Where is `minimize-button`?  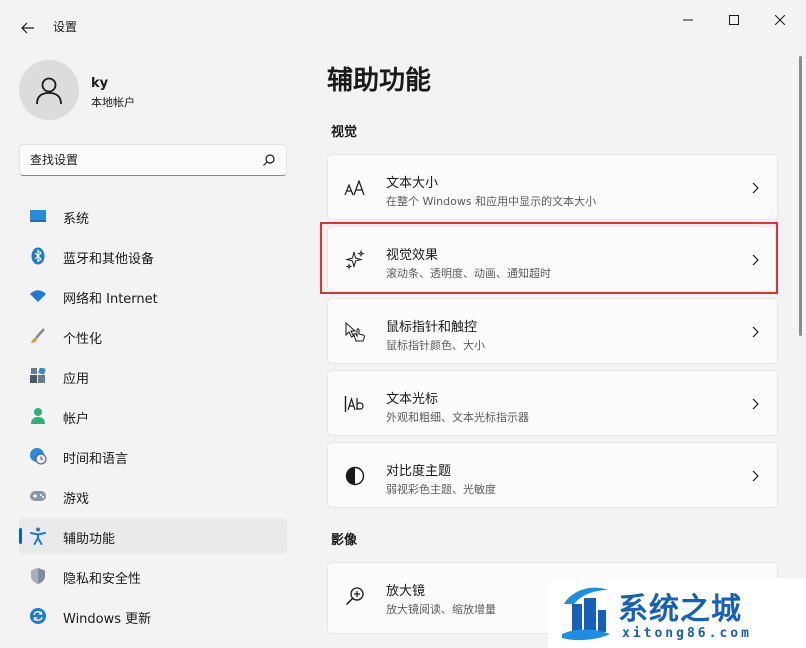
minimize-button is located at coordinates (688, 20).